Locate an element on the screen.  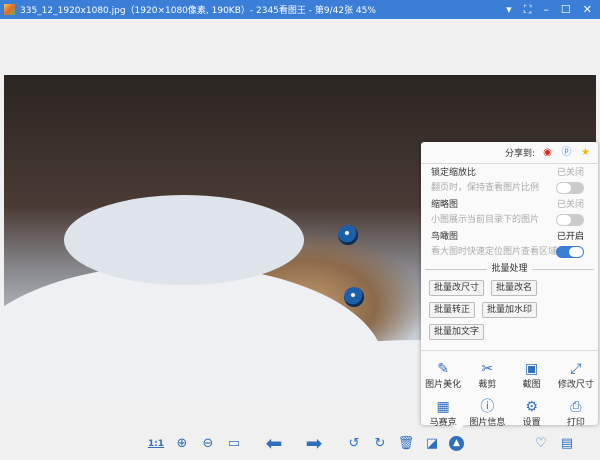
scissors-icon: ✂ is located at coordinates (487, 369).